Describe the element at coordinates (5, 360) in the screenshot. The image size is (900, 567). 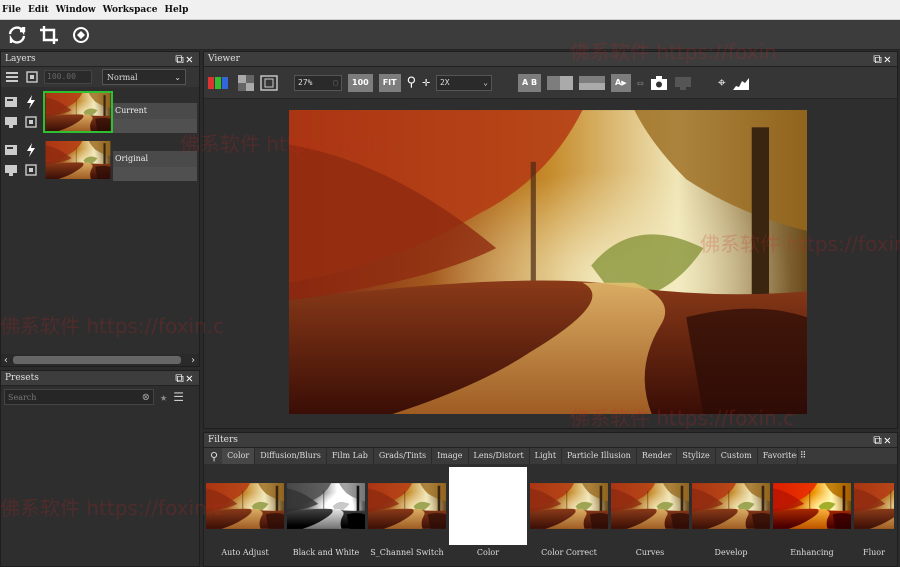
I see `scroll-left-icon: ‹` at that location.